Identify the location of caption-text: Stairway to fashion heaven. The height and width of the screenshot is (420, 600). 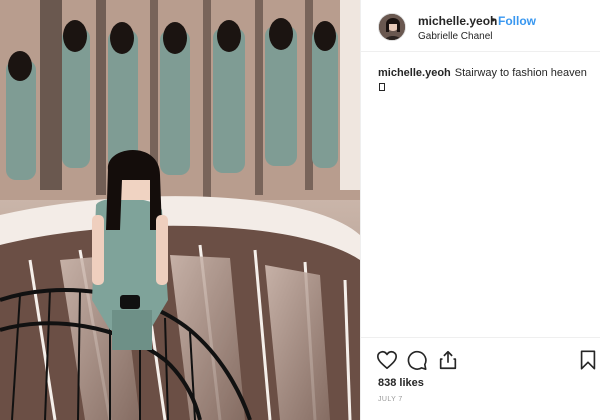
(520, 73).